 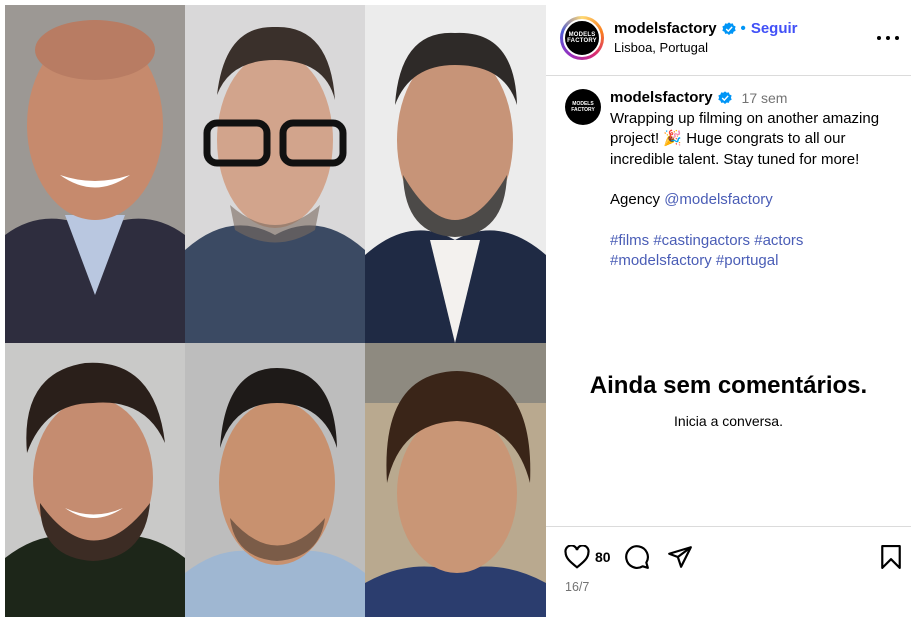 What do you see at coordinates (753, 241) in the screenshot?
I see `hashtags-line-1: #films #castingactors #actors` at bounding box center [753, 241].